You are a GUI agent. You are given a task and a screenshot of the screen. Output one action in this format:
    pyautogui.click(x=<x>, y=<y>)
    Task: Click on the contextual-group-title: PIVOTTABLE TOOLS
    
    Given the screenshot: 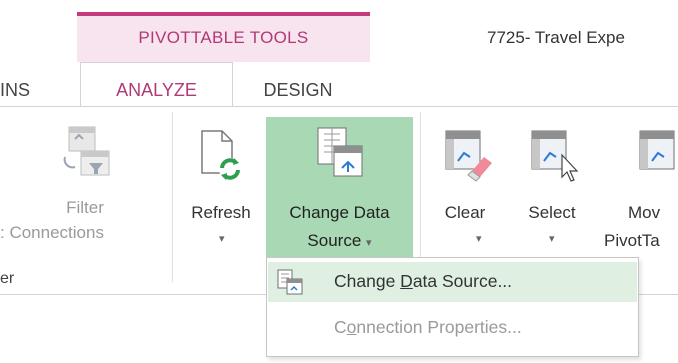 What is the action you would take?
    pyautogui.click(x=223, y=37)
    